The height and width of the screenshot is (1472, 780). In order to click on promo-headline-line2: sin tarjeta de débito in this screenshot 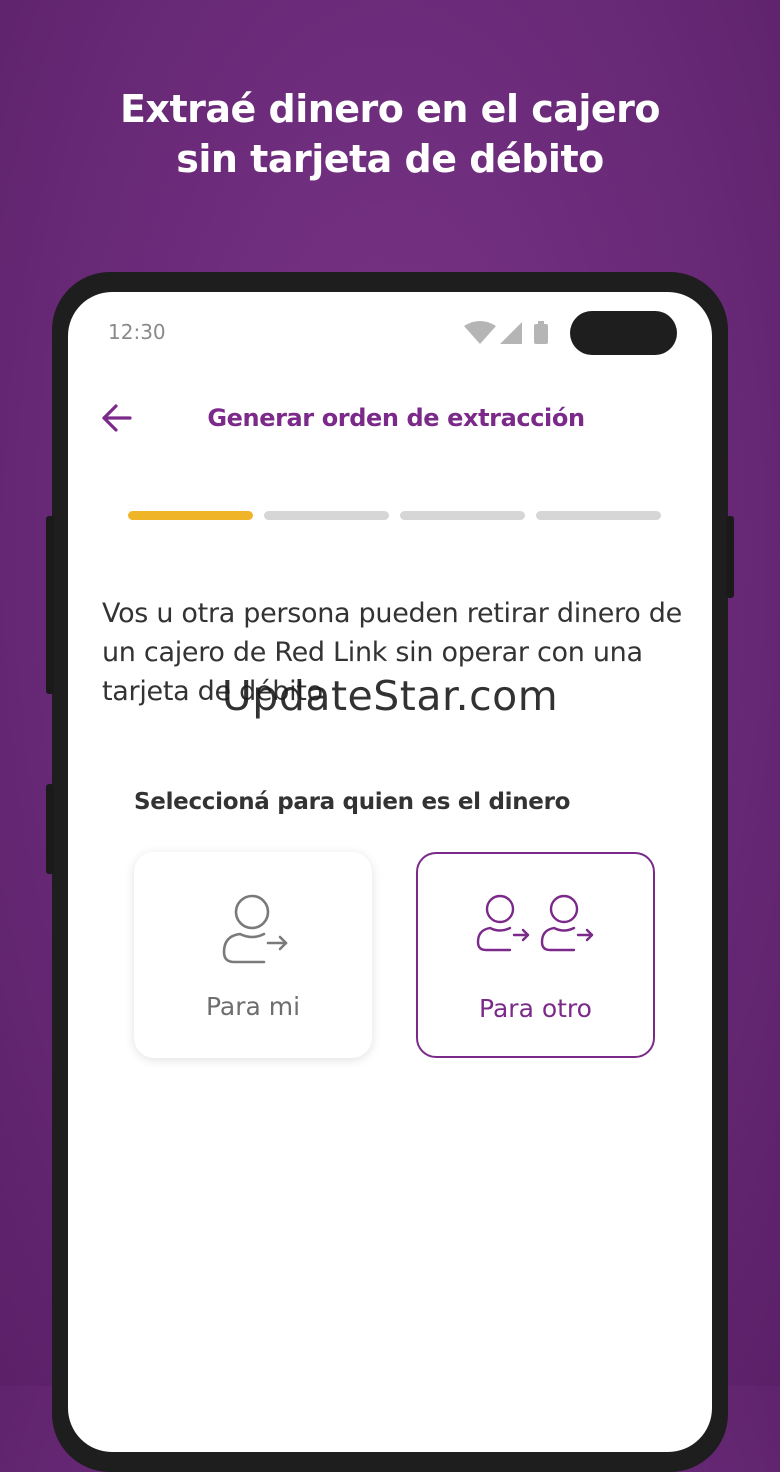, I will do `click(390, 159)`.